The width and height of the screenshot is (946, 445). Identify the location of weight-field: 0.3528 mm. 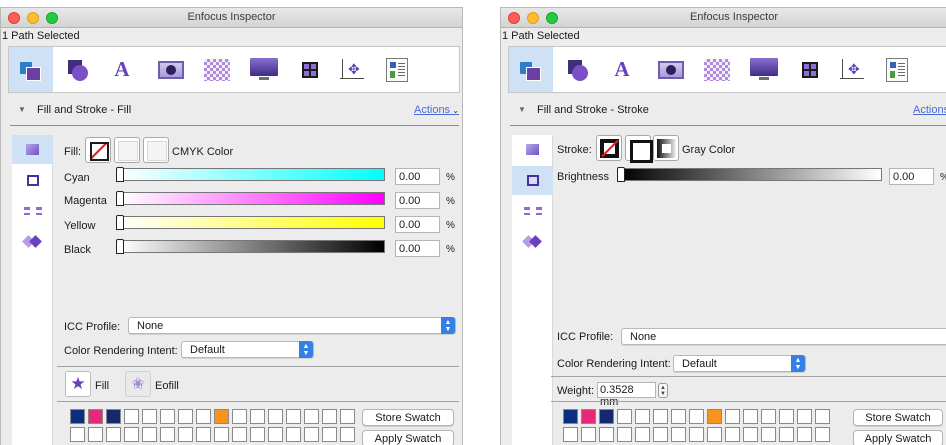
(626, 395).